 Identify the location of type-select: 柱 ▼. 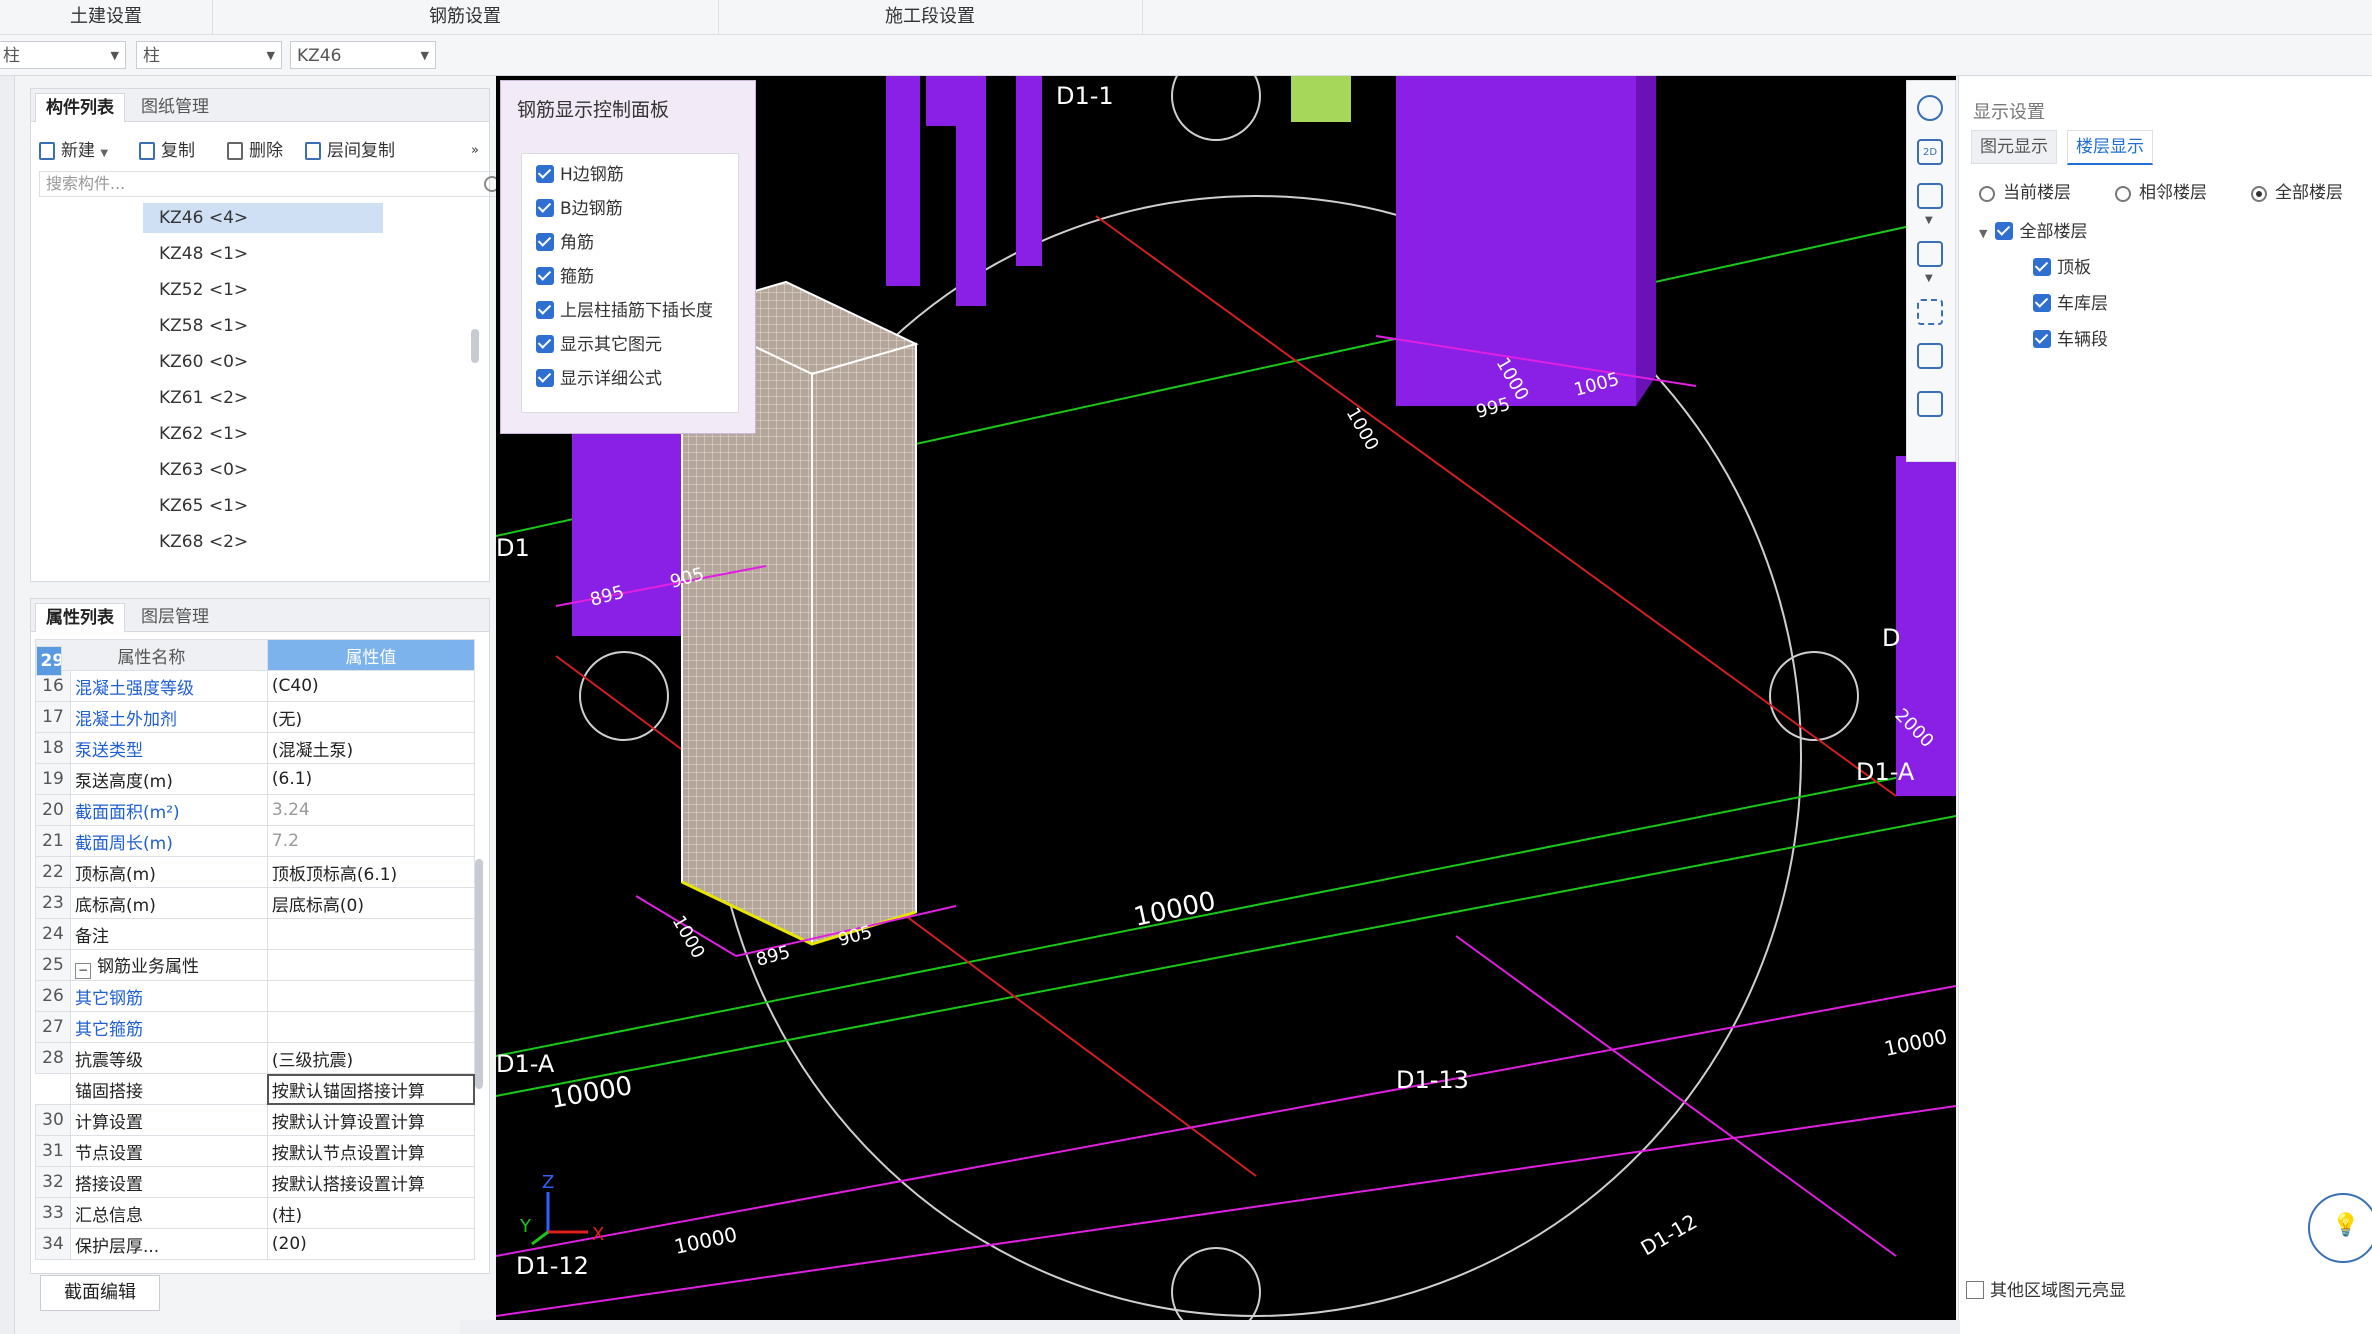
(209, 55).